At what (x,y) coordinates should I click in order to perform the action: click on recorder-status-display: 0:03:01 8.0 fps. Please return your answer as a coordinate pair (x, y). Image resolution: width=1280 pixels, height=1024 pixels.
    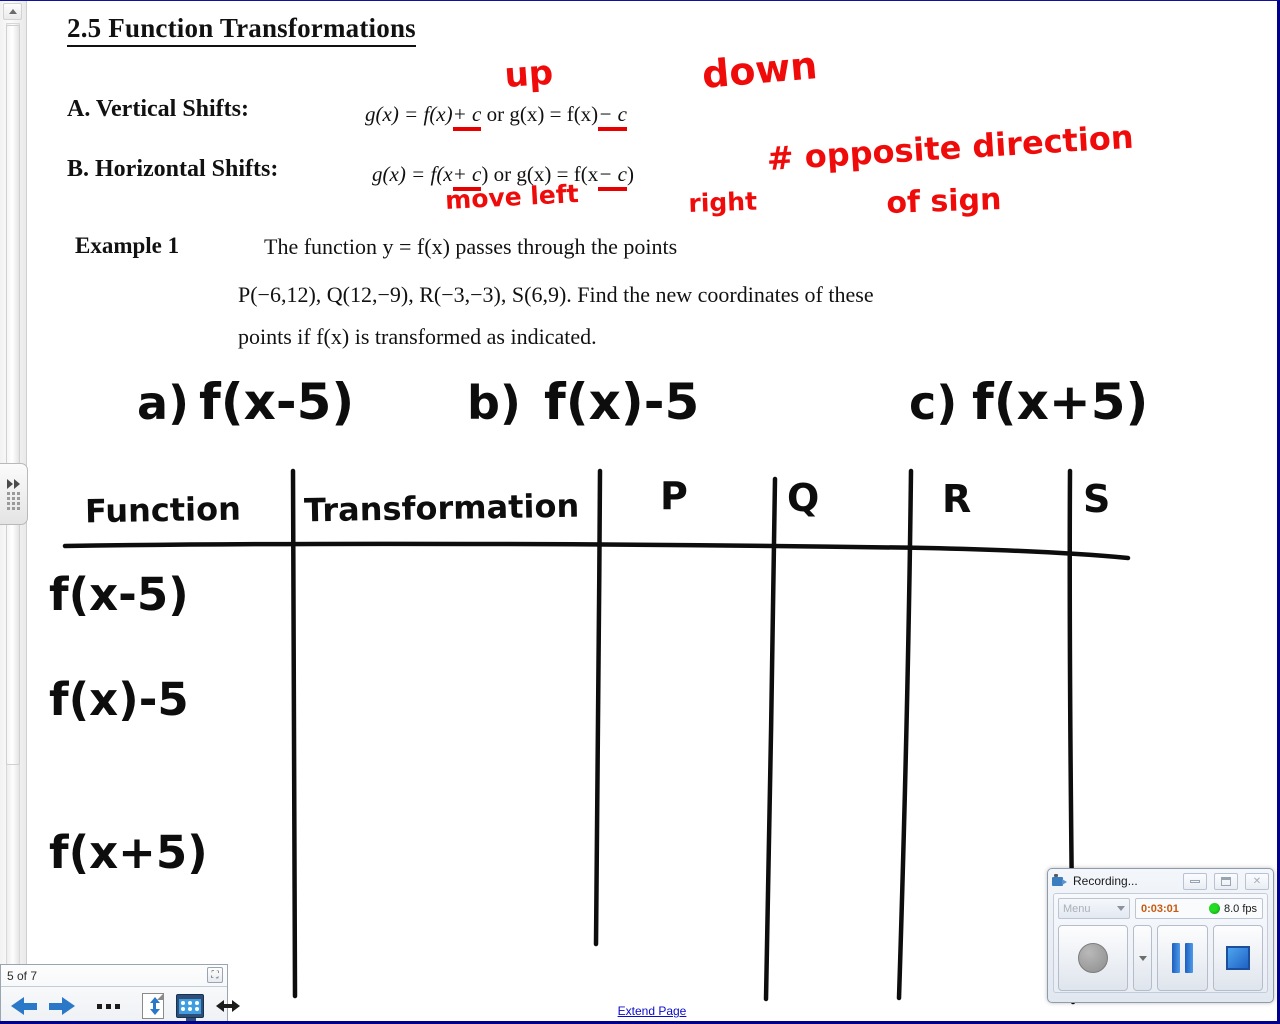
    Looking at the image, I should click on (1199, 908).